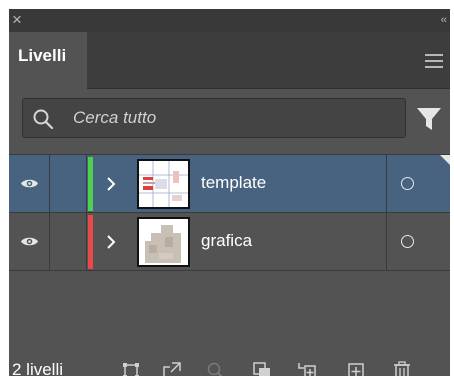 The width and height of the screenshot is (454, 376). I want to click on layer-name: template, so click(233, 183).